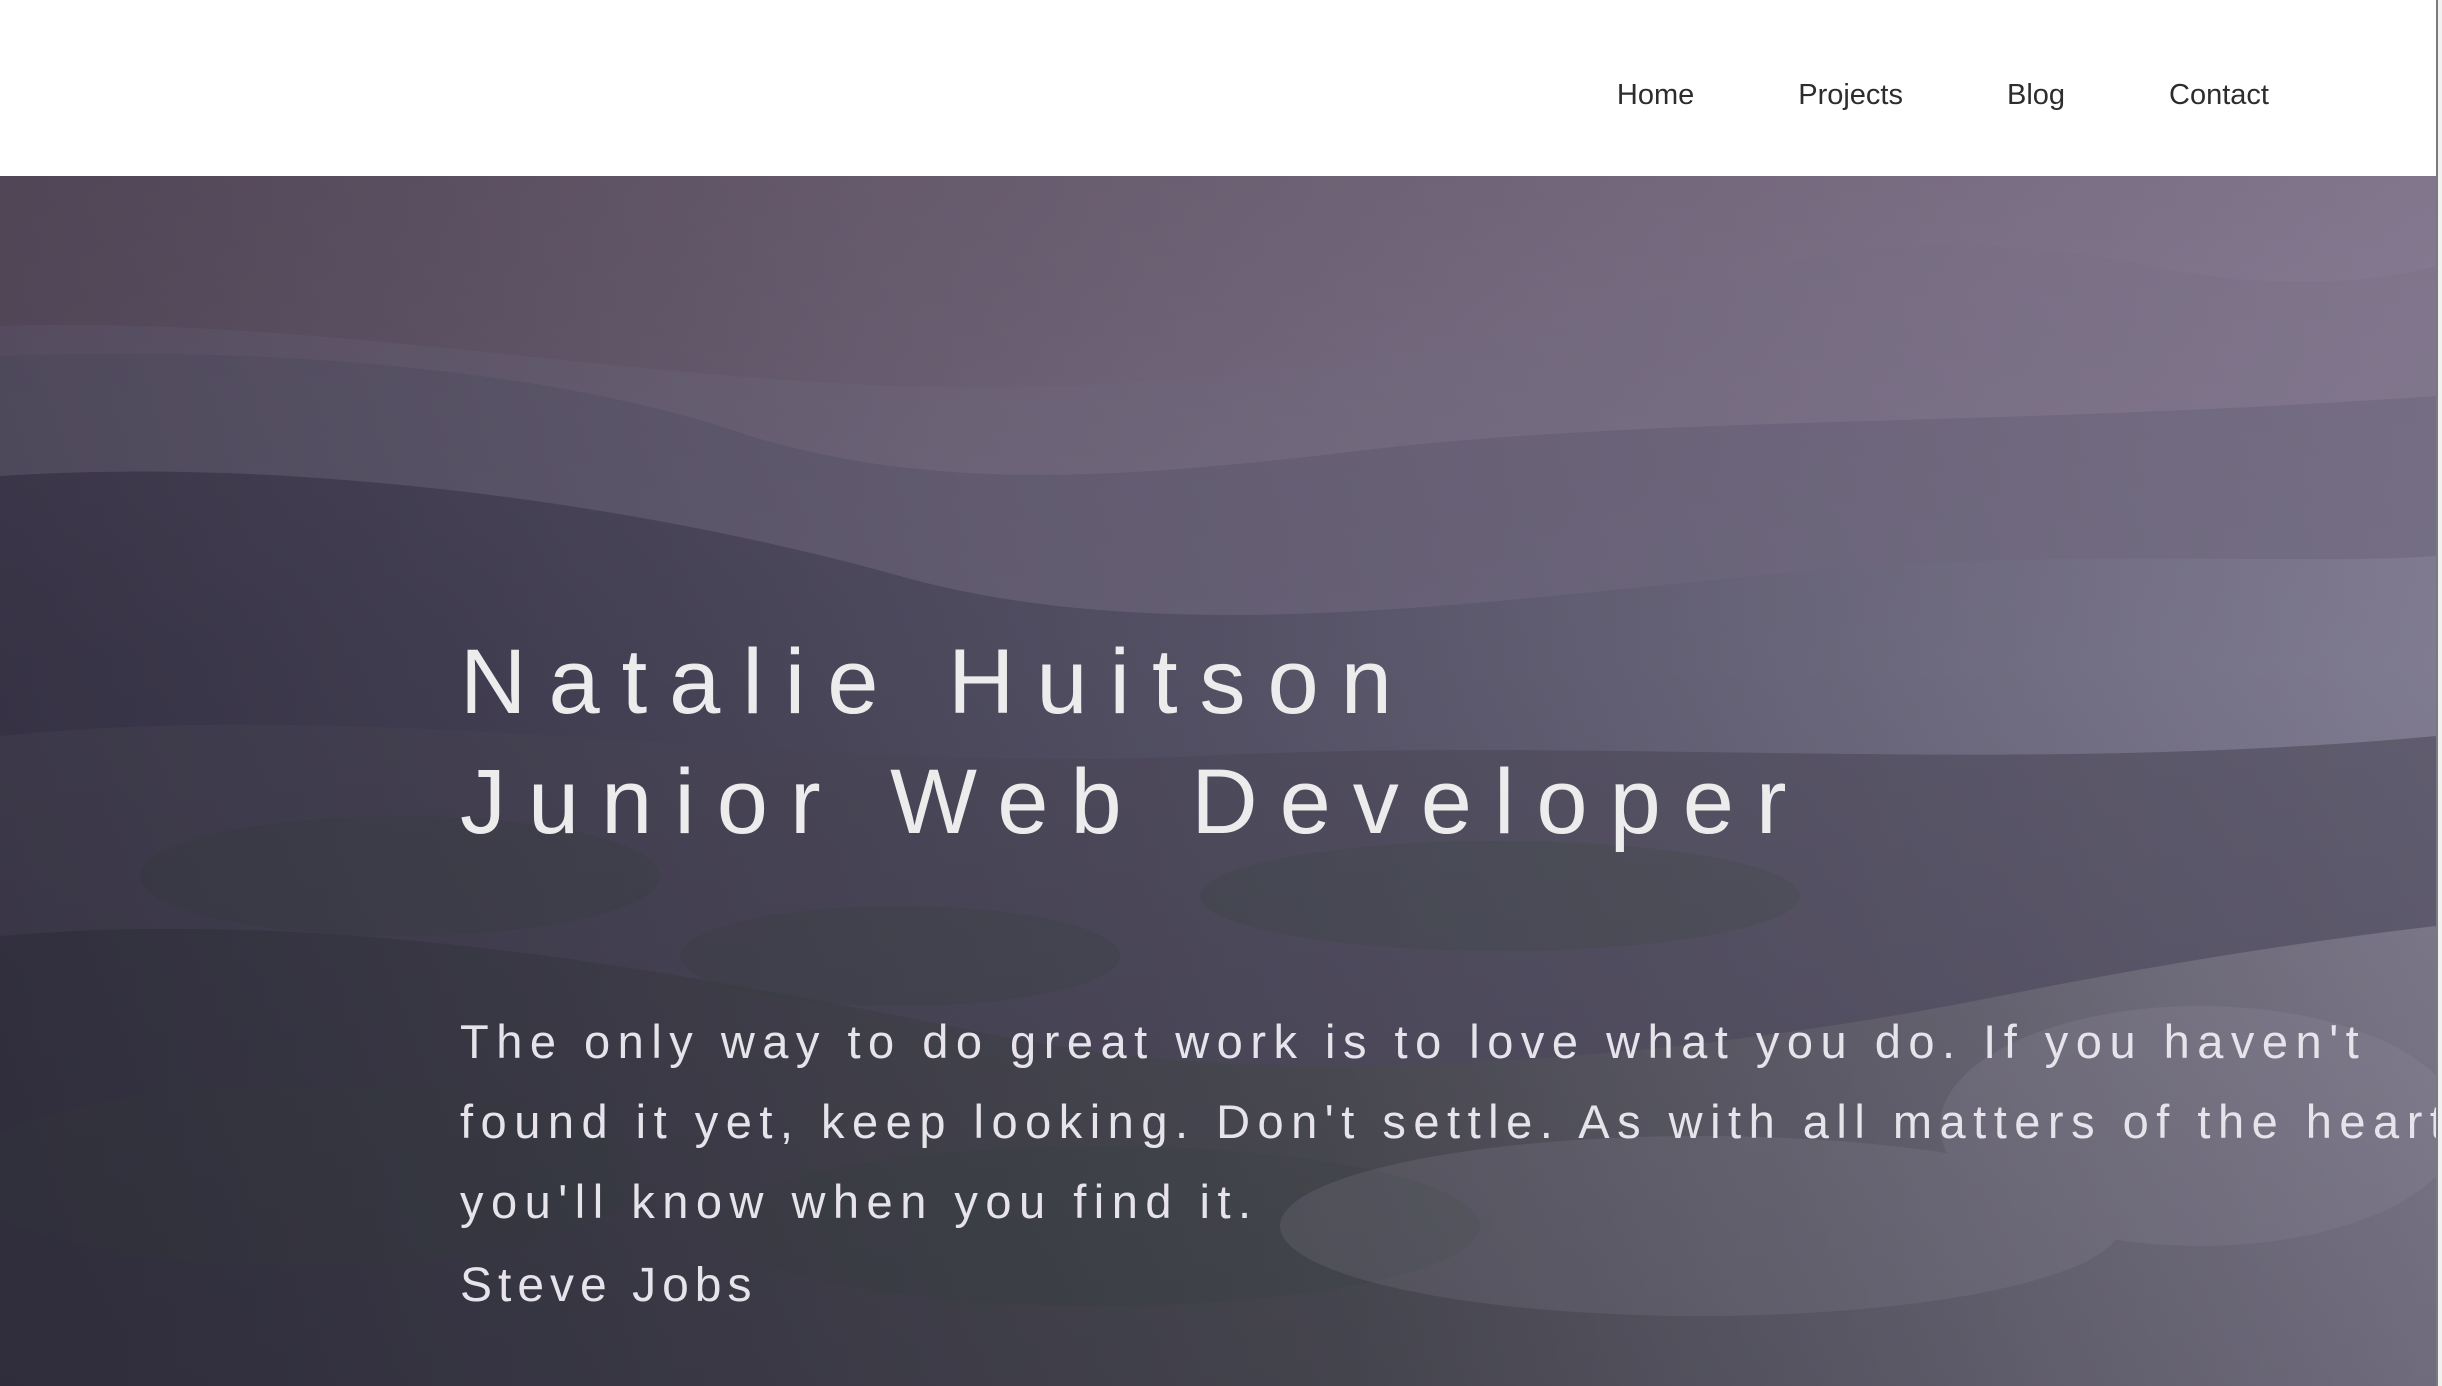 The height and width of the screenshot is (1386, 2442). I want to click on nav-link-blog: Blog, so click(1984, 95).